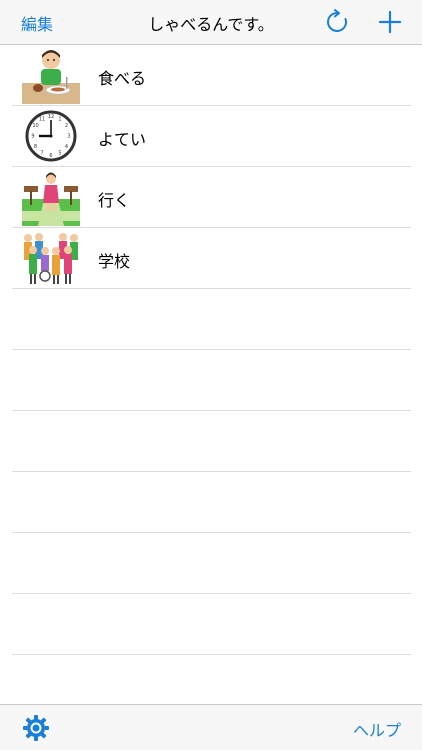 Image resolution: width=422 pixels, height=750 pixels. Describe the element at coordinates (66, 147) in the screenshot. I see `svg-text: 4` at that location.